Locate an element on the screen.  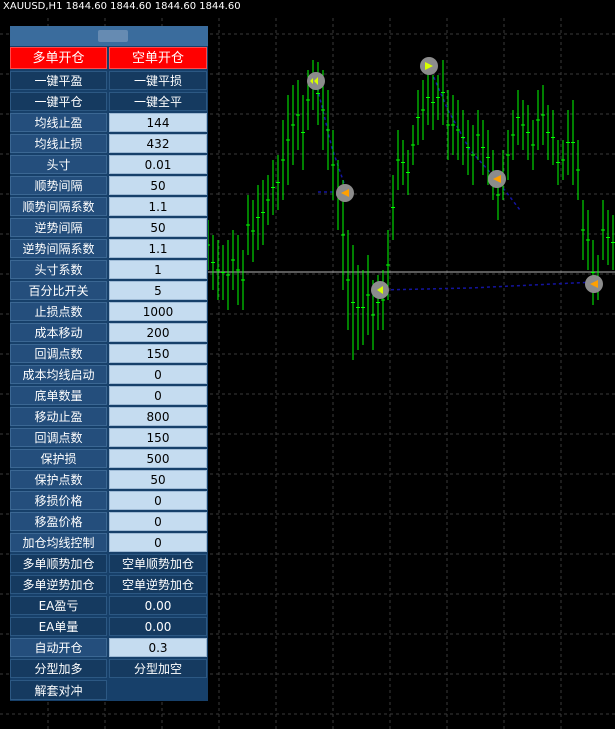
param-row: 加仓均线控制 0 is located at coordinates (109, 542).